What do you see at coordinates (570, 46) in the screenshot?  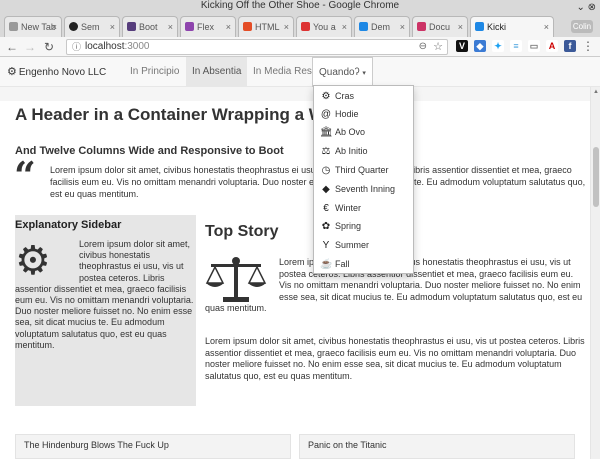 I see `facebook-icon: f` at bounding box center [570, 46].